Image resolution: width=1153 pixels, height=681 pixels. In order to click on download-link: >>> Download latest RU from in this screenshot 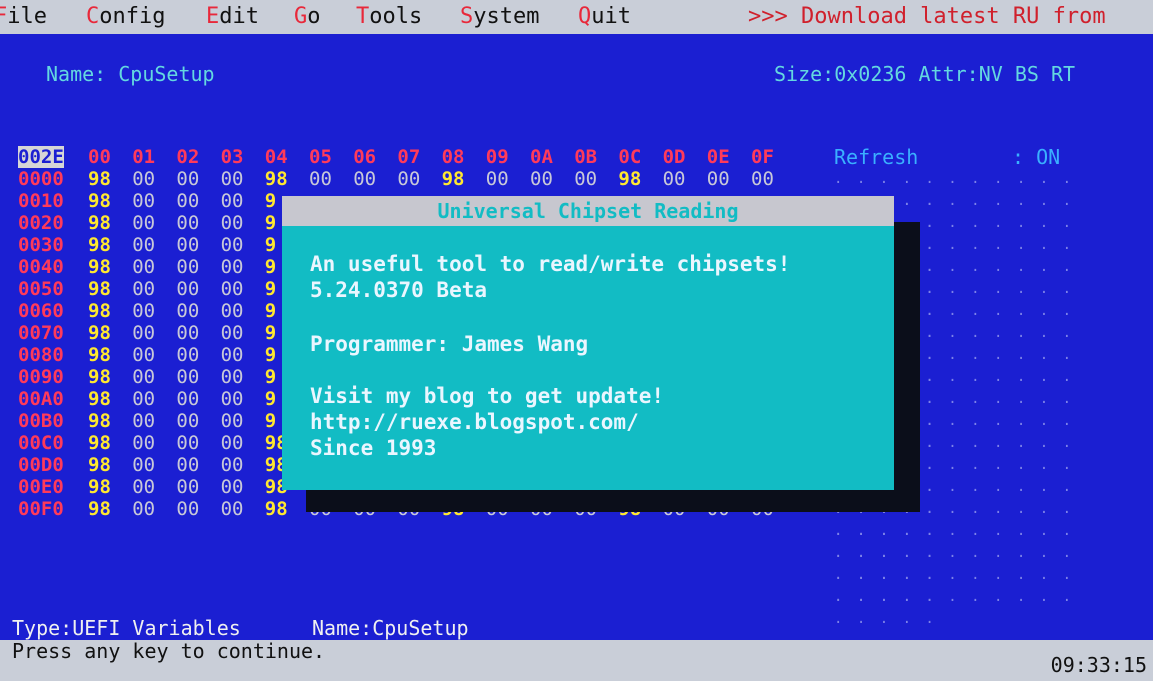, I will do `click(927, 17)`.